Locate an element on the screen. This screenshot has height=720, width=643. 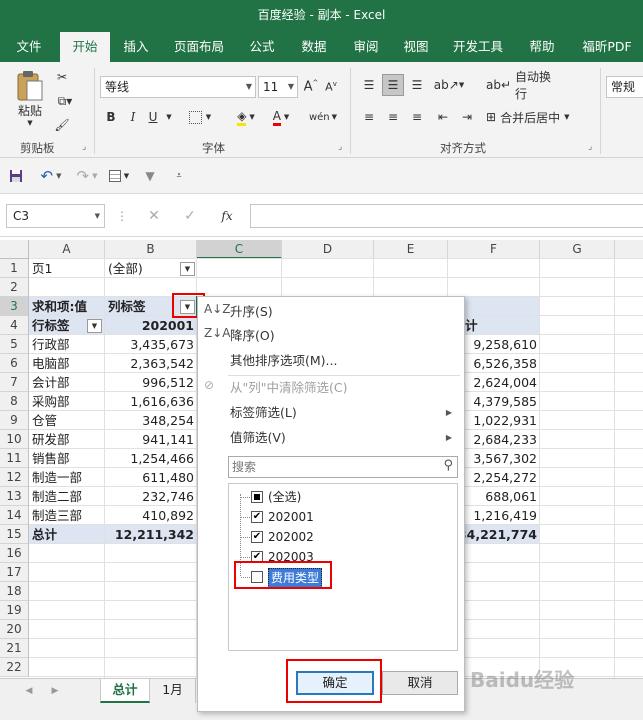
sort-descending-item: 降序(O) is located at coordinates (345, 336).